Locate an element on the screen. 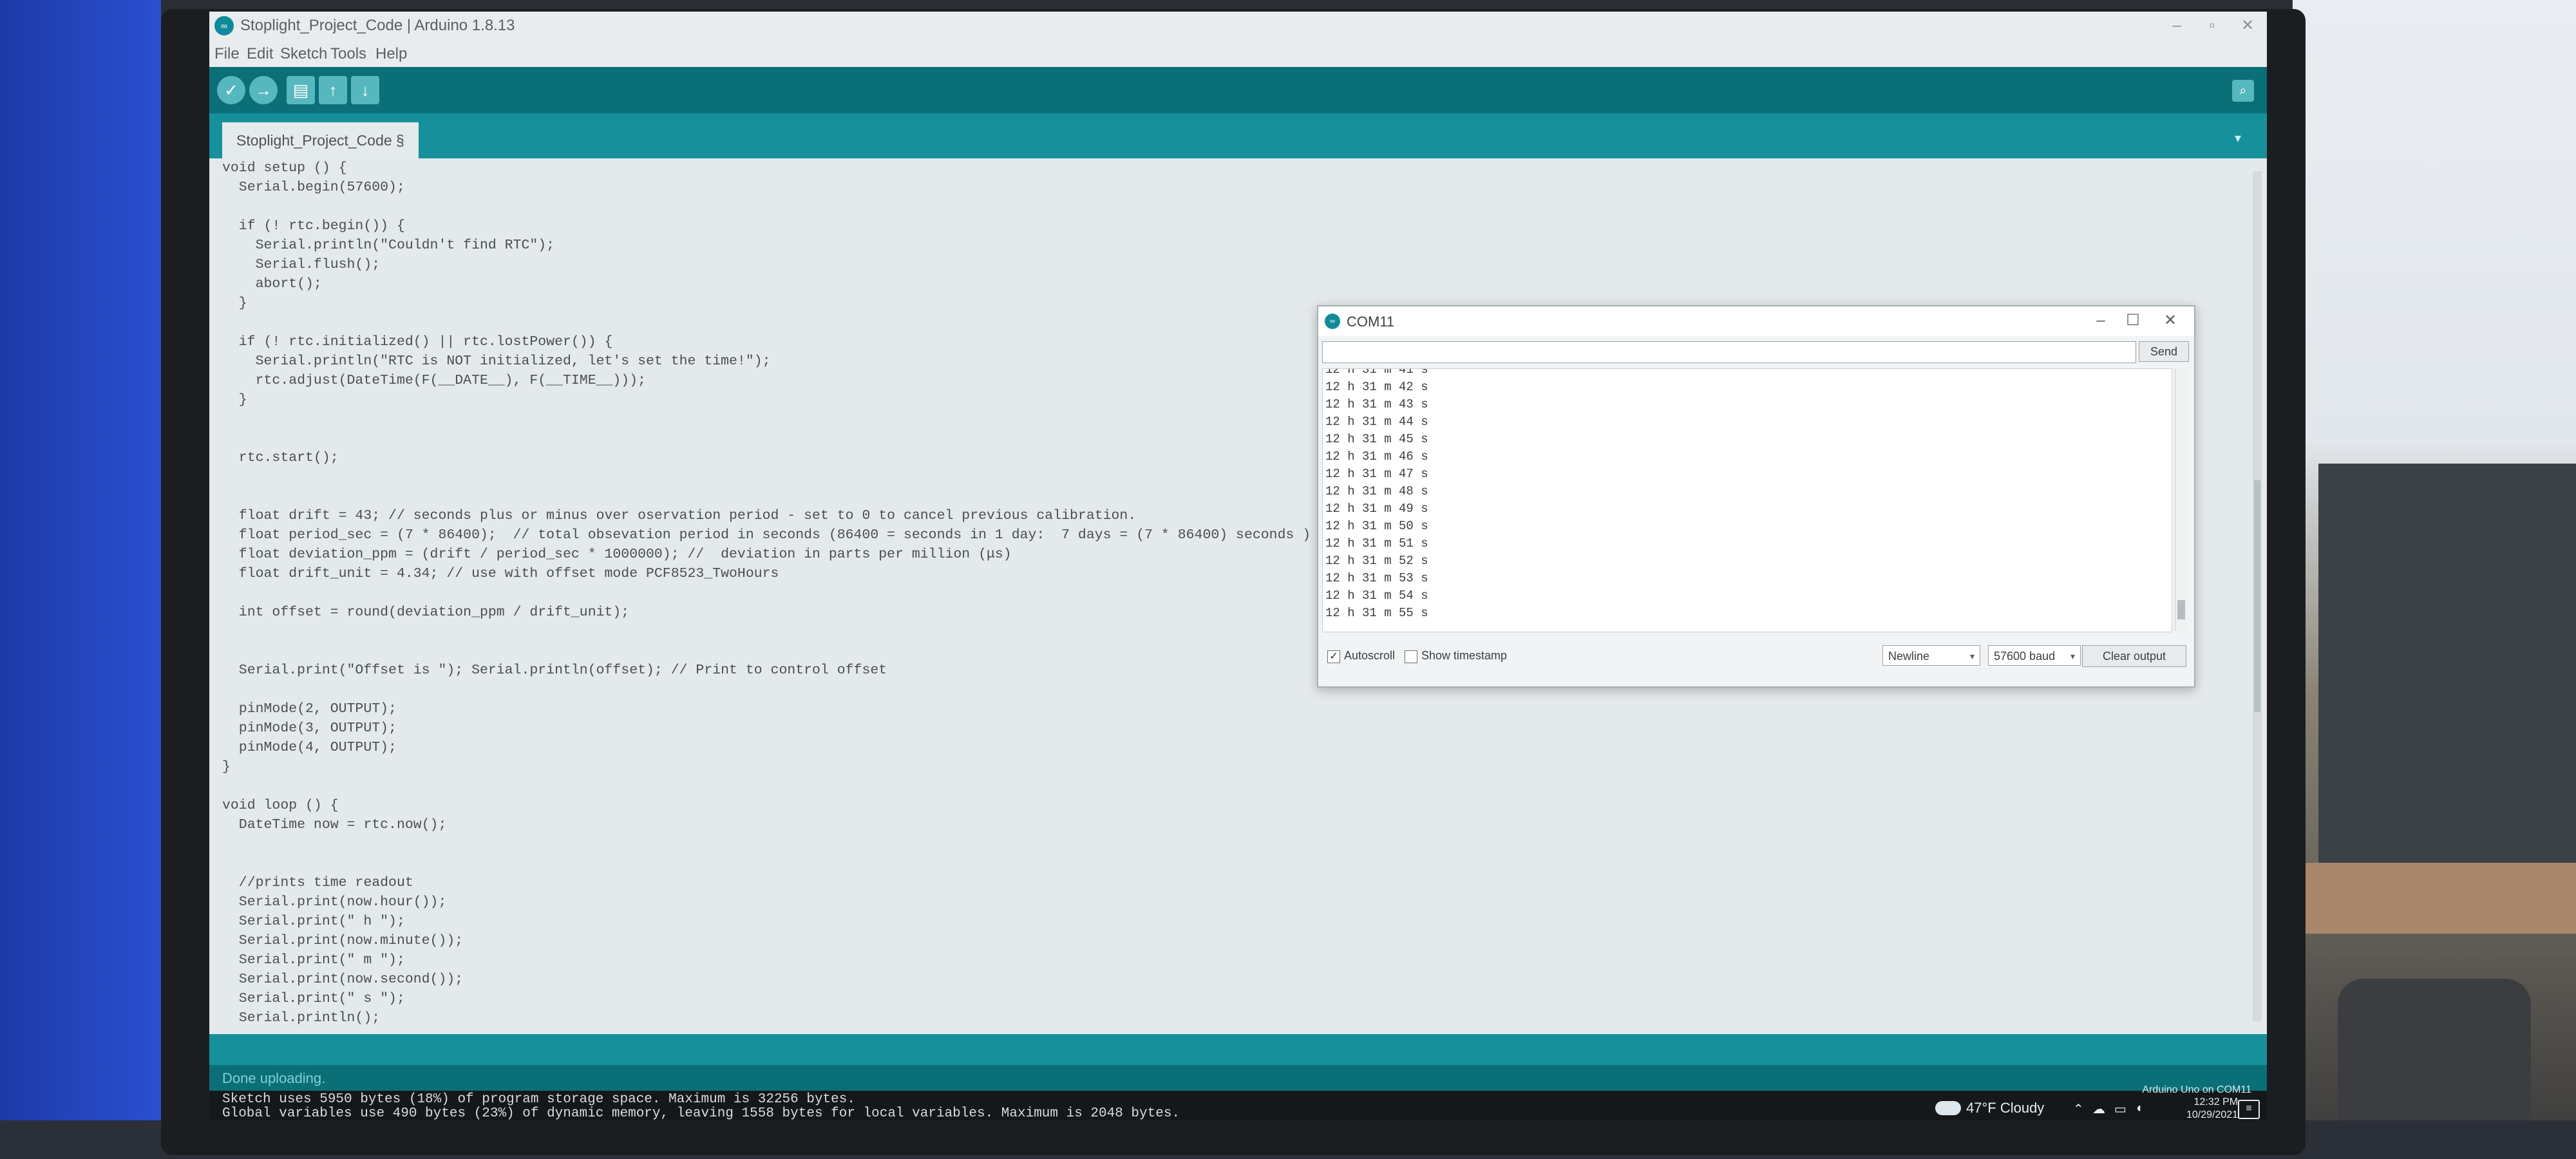 Image resolution: width=2576 pixels, height=1159 pixels. maximize-icon: ☐ is located at coordinates (2133, 320).